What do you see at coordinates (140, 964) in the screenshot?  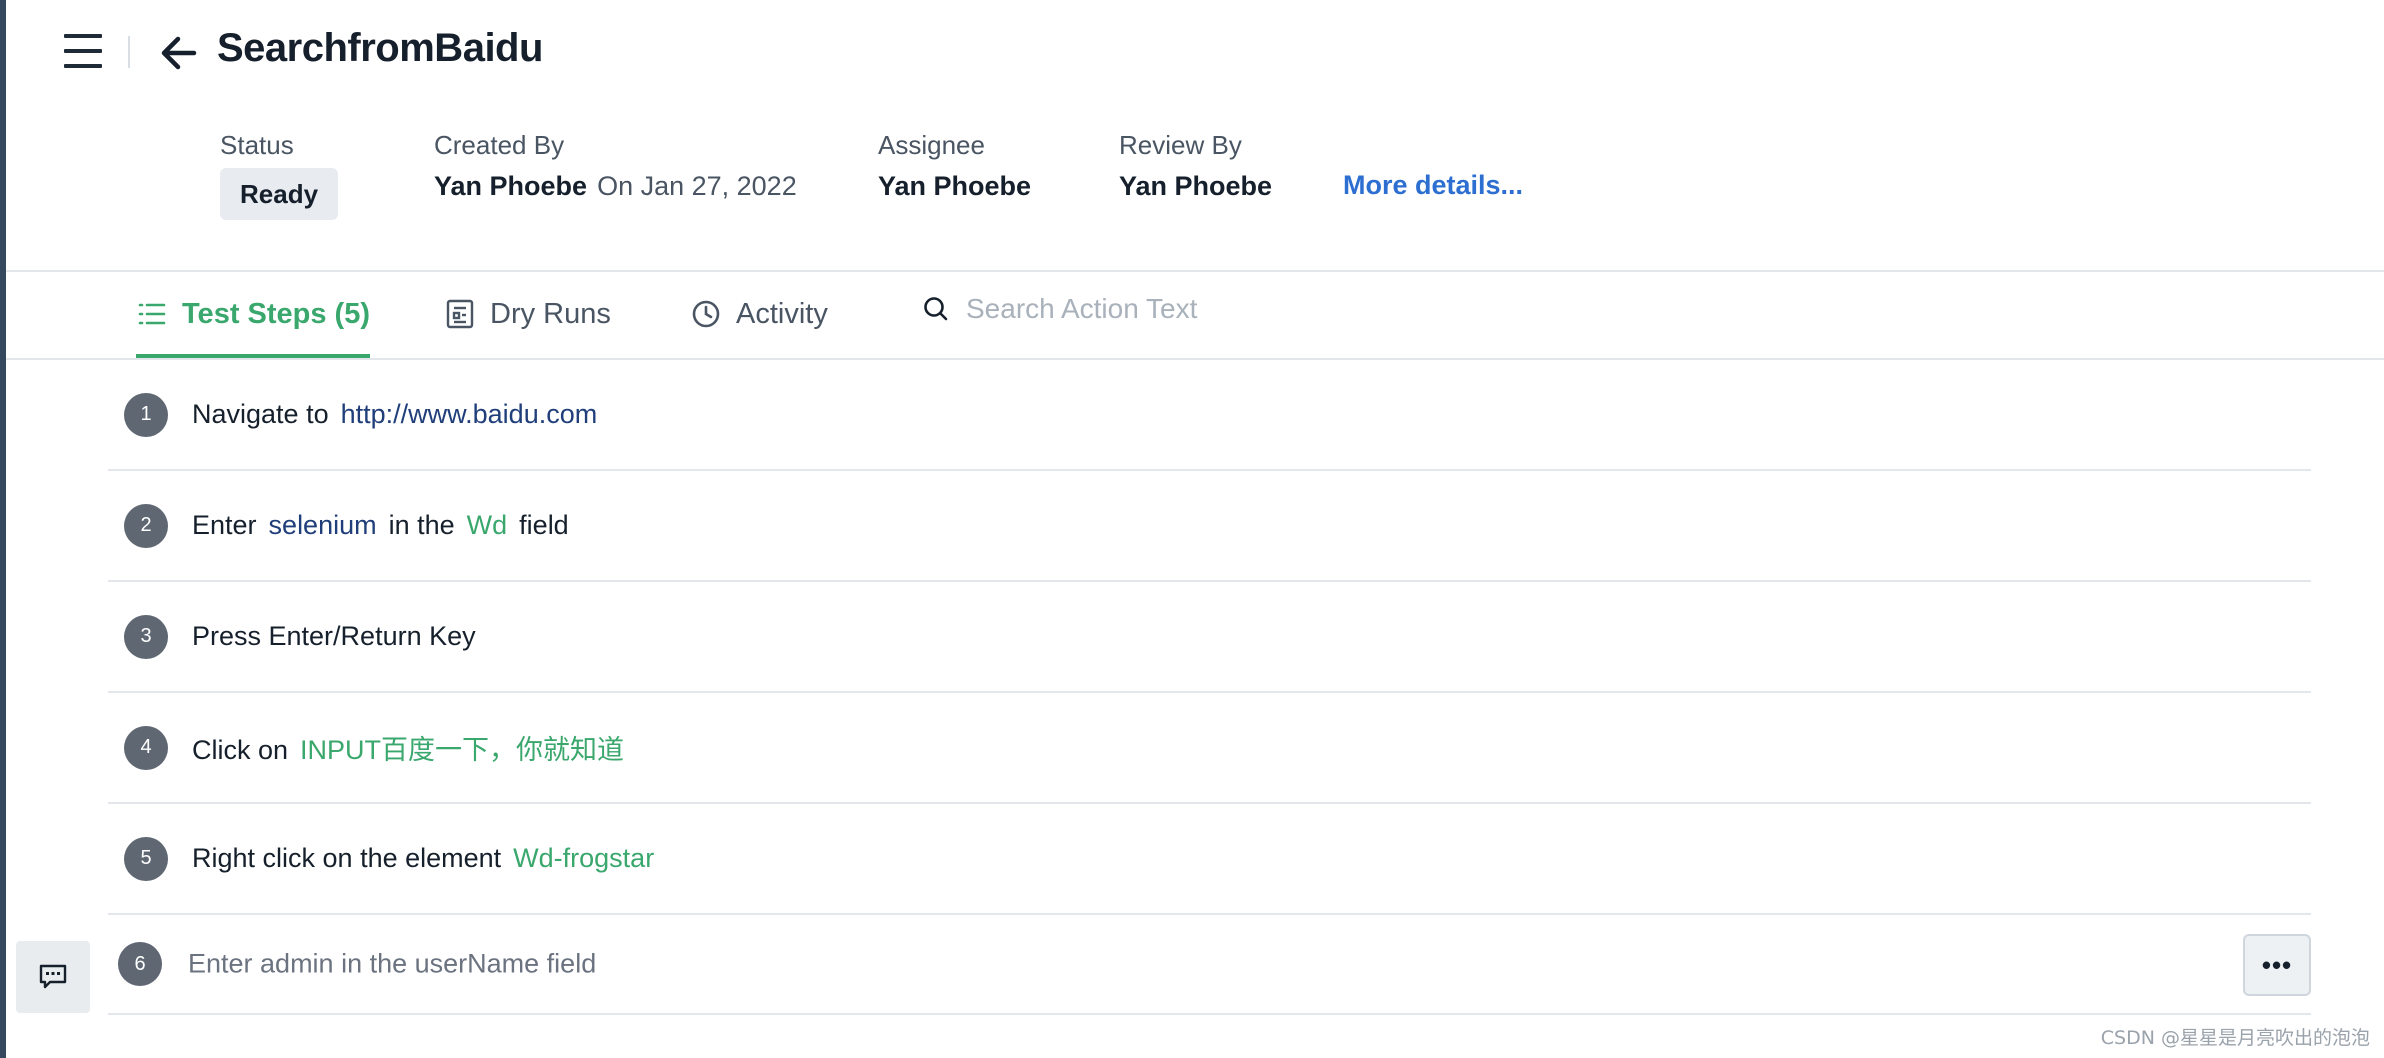 I see `step-number-badge: 6` at bounding box center [140, 964].